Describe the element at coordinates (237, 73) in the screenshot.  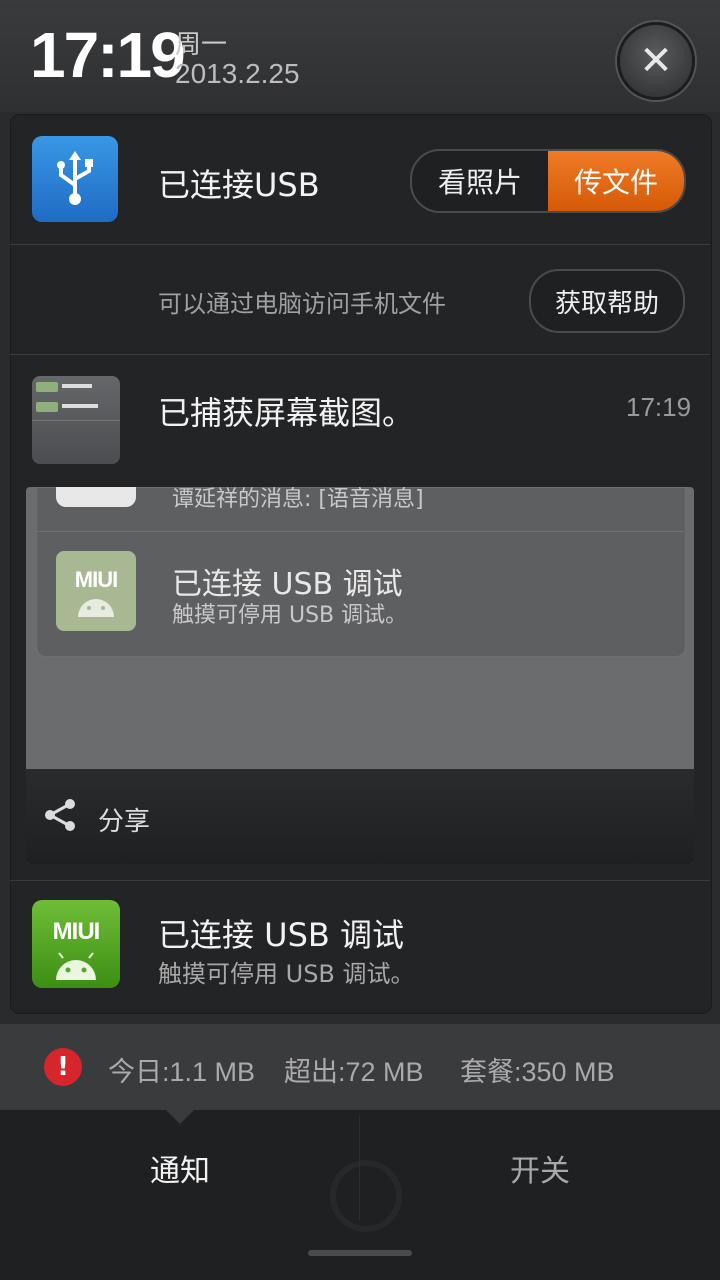
I see `date: 2013.2.25` at that location.